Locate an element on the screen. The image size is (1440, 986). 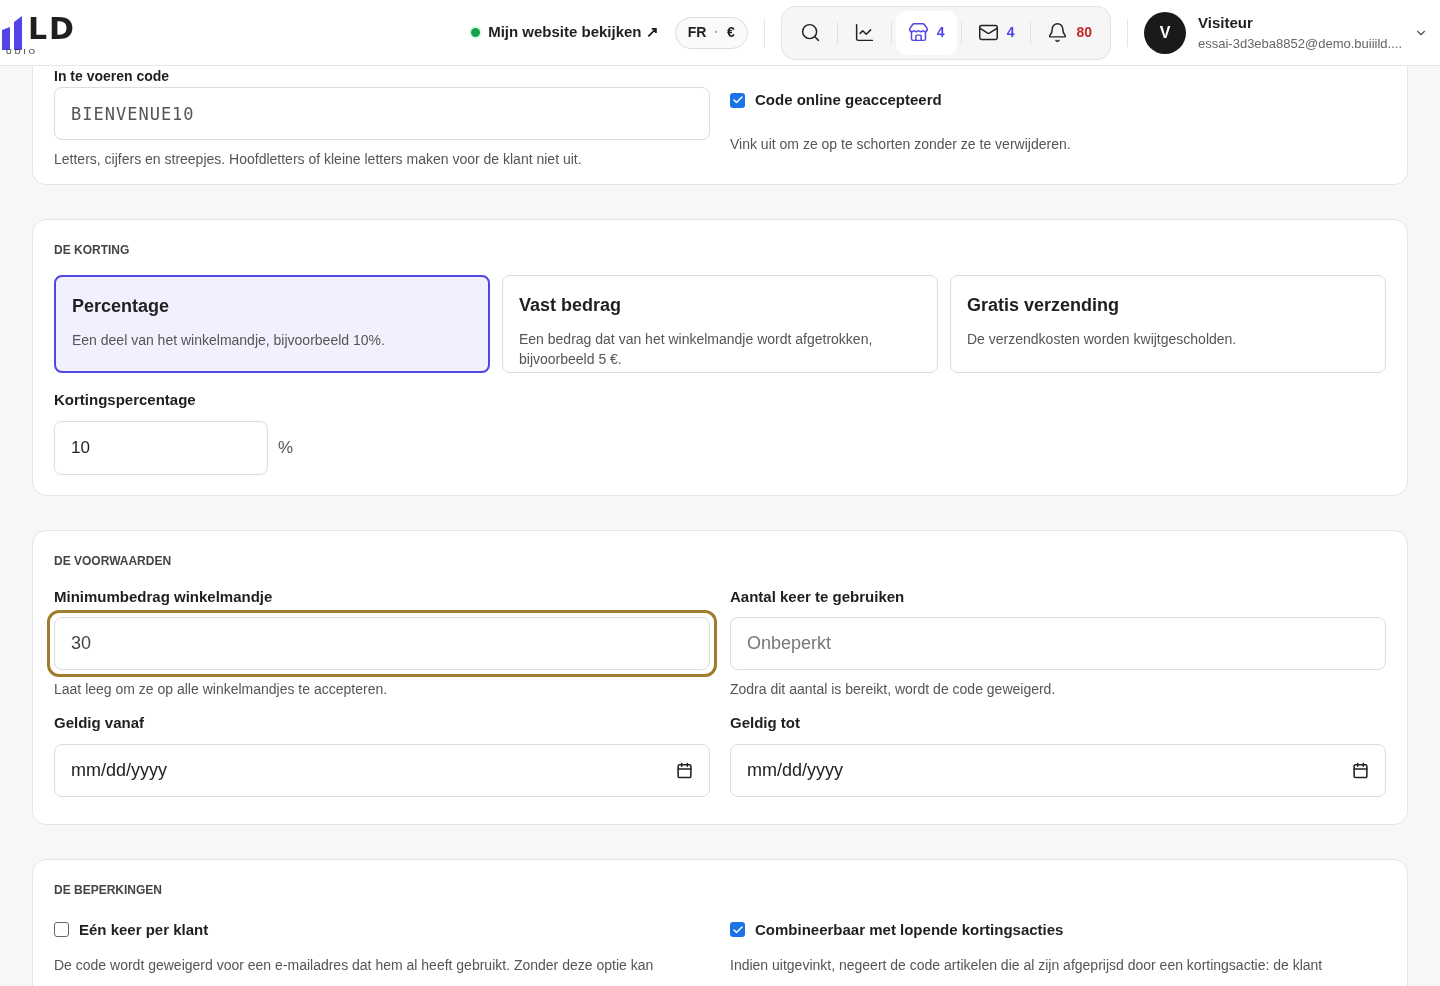
field-label: Kortingspercentage is located at coordinates (125, 400).